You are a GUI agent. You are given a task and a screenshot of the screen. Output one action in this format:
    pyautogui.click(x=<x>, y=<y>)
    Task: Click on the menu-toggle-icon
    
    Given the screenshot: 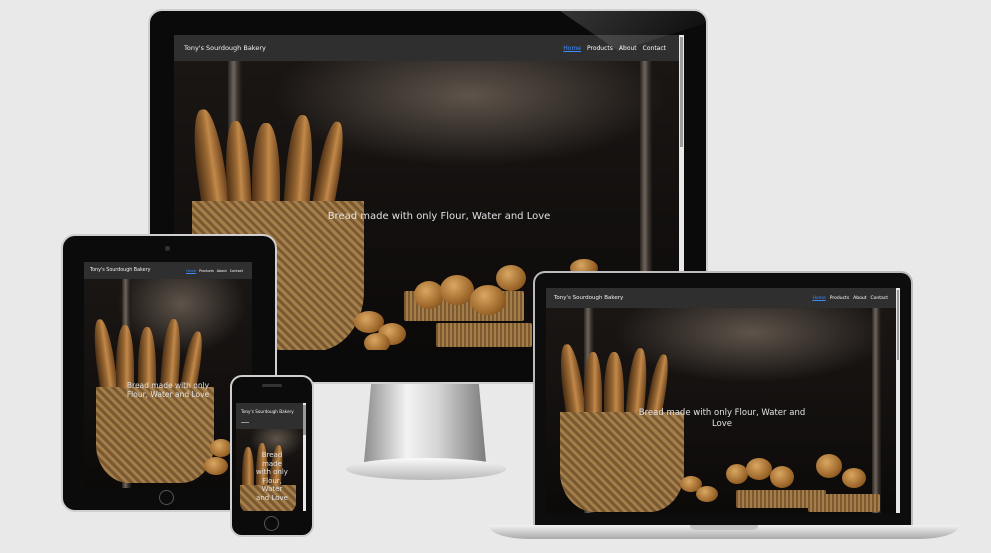 What is the action you would take?
    pyautogui.click(x=245, y=422)
    